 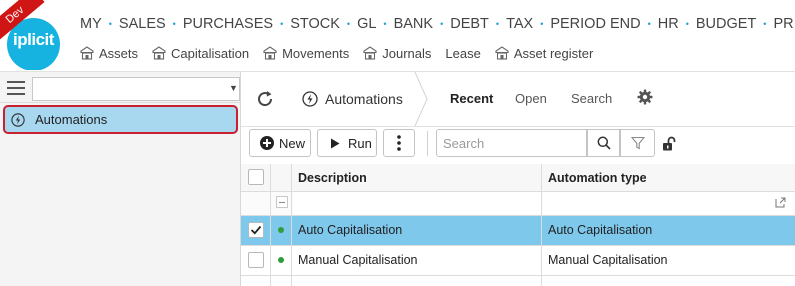 I want to click on nav-item-label: Automations, so click(x=71, y=119).